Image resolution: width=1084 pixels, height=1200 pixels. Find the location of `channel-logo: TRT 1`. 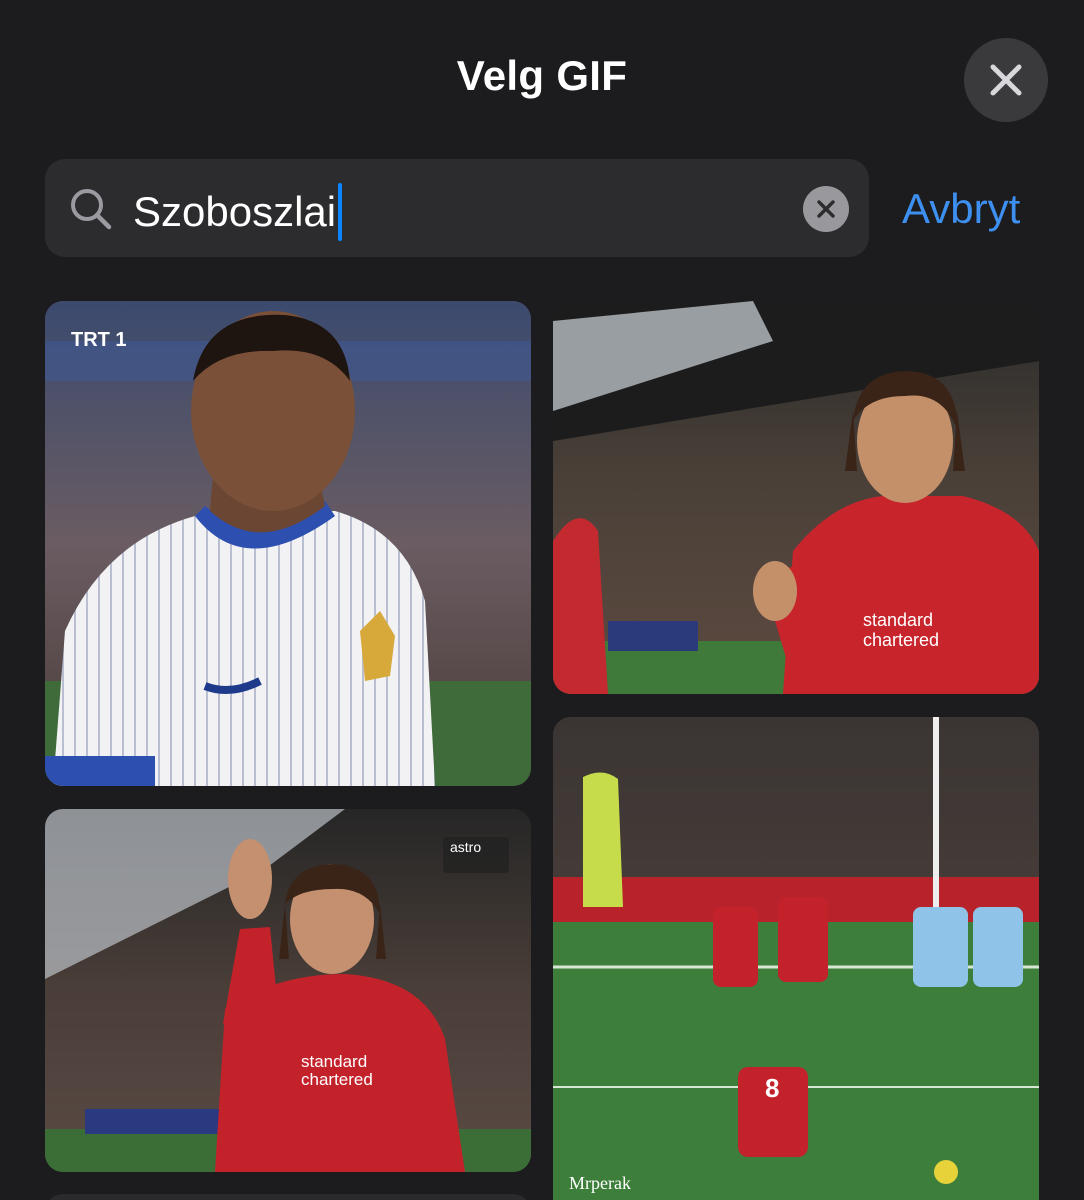

channel-logo: TRT 1 is located at coordinates (99, 340).